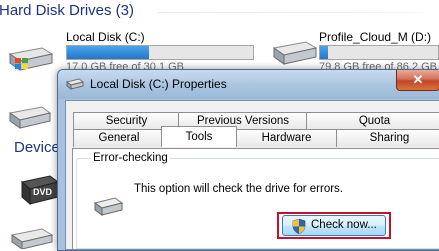  Describe the element at coordinates (105, 37) in the screenshot. I see `drive-name-c: Local Disk (C:)` at that location.